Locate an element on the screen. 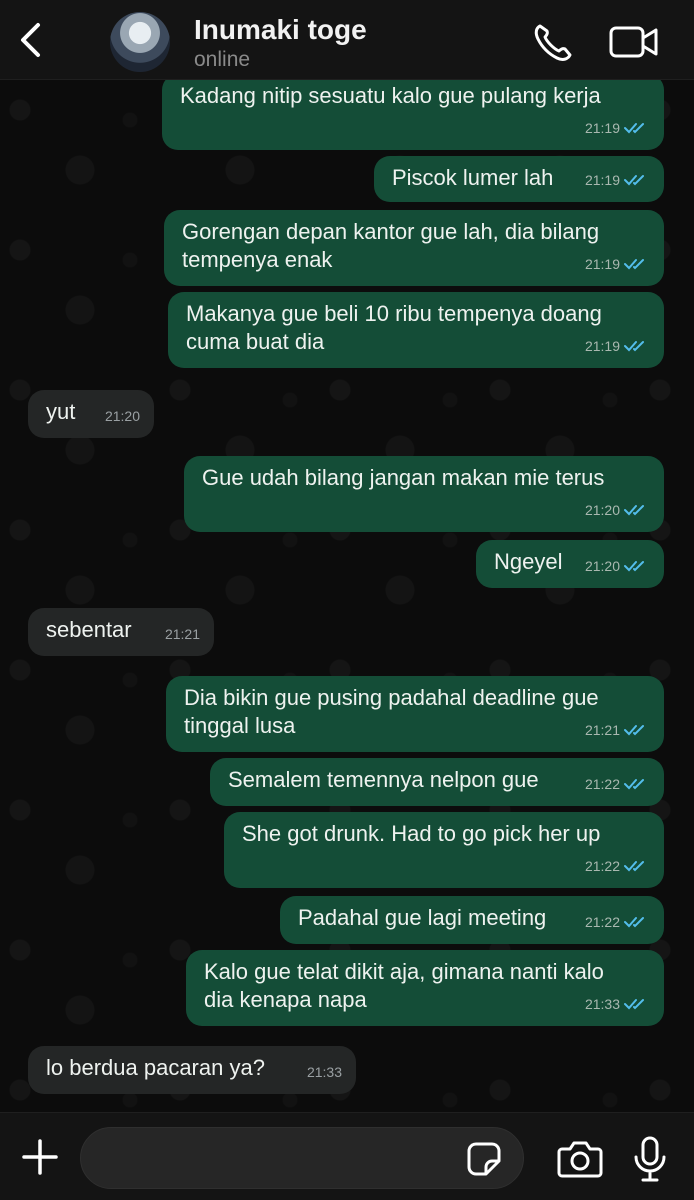 The height and width of the screenshot is (1200, 694). microphone-icon is located at coordinates (650, 1159).